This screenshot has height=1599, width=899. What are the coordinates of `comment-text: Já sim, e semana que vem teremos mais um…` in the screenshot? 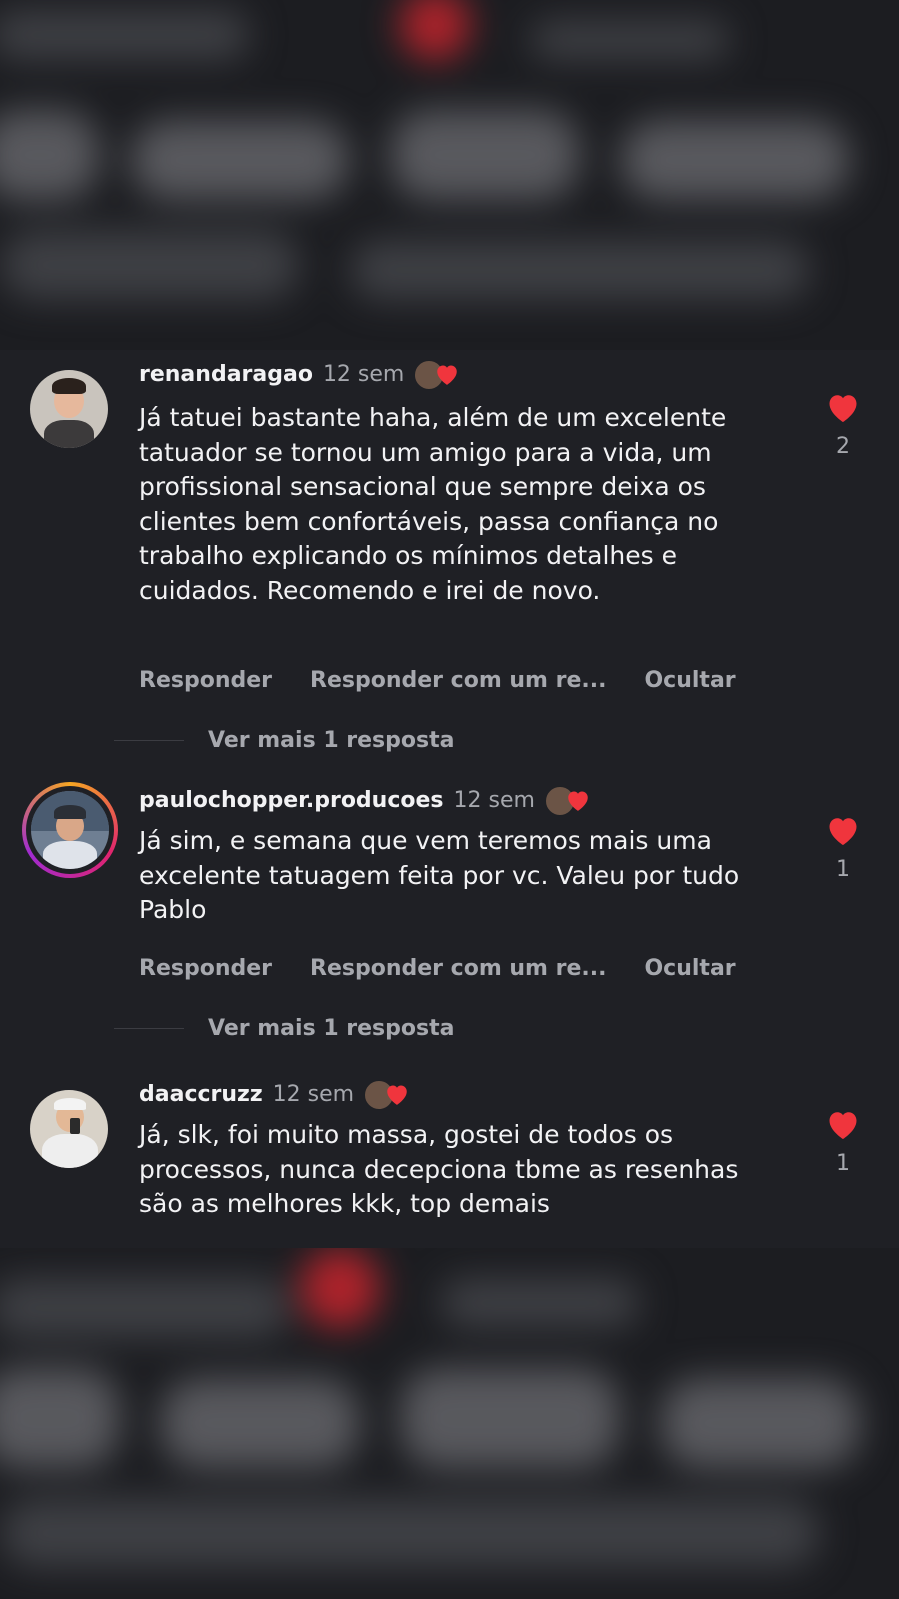 It's located at (439, 875).